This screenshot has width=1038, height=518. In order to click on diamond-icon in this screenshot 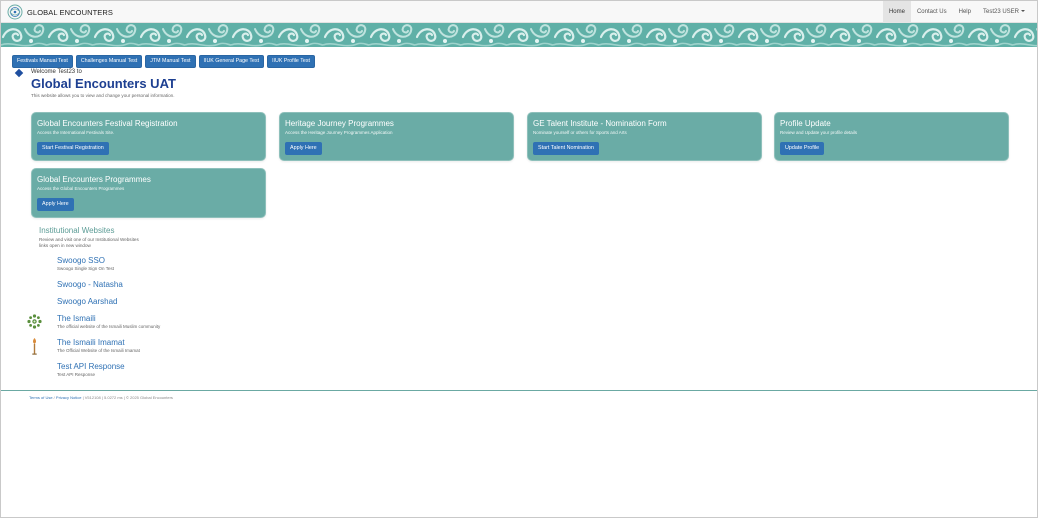, I will do `click(19, 73)`.